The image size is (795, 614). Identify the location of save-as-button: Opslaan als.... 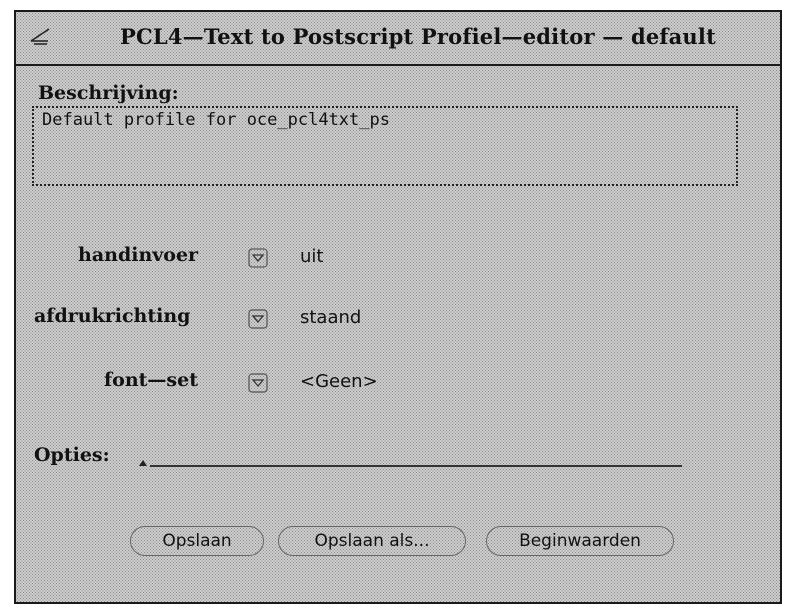
(372, 541).